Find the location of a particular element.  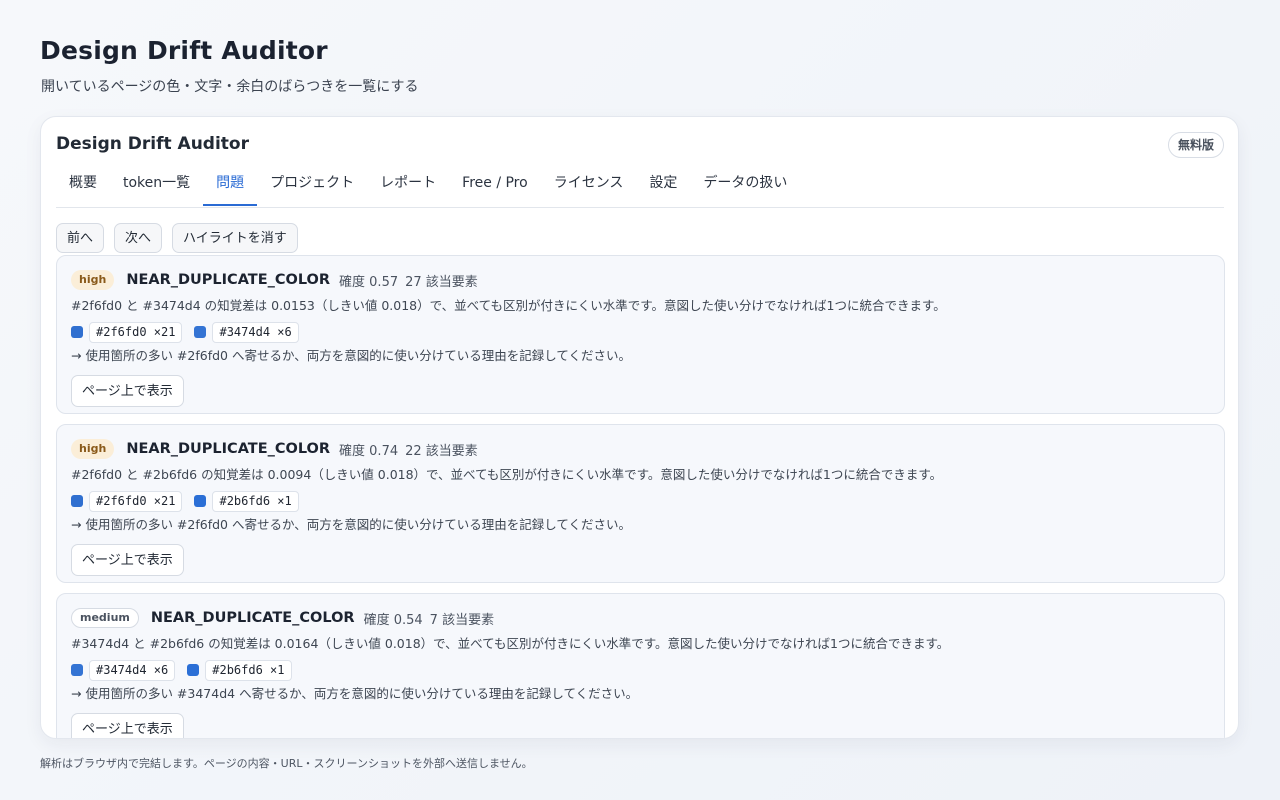

panel-title: Design Drift Auditor is located at coordinates (152, 144).